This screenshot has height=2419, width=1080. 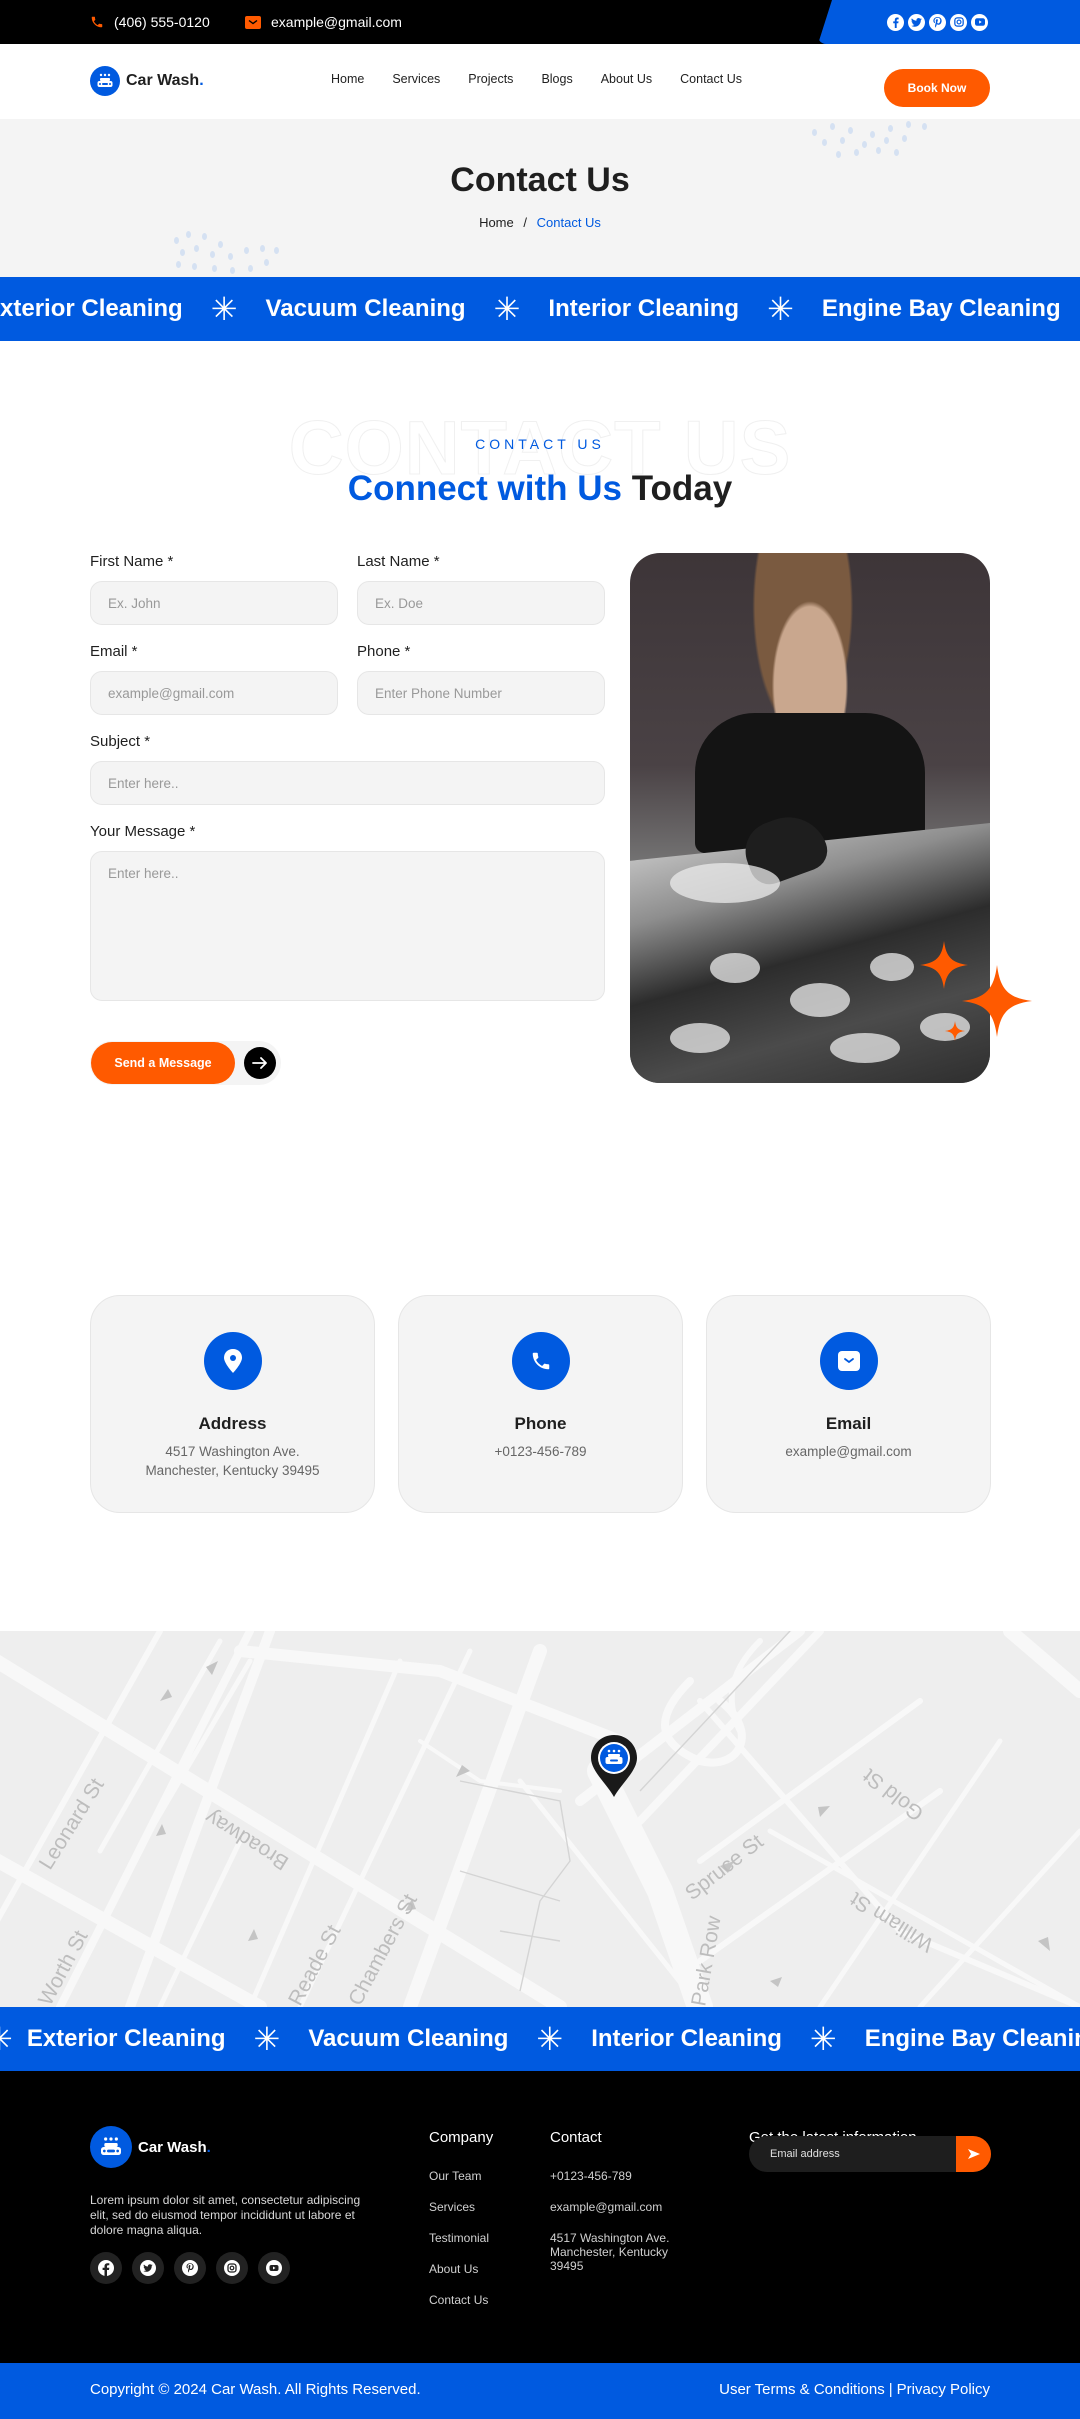 What do you see at coordinates (459, 2238) in the screenshot?
I see `footer-link-testimonial: Testimonial` at bounding box center [459, 2238].